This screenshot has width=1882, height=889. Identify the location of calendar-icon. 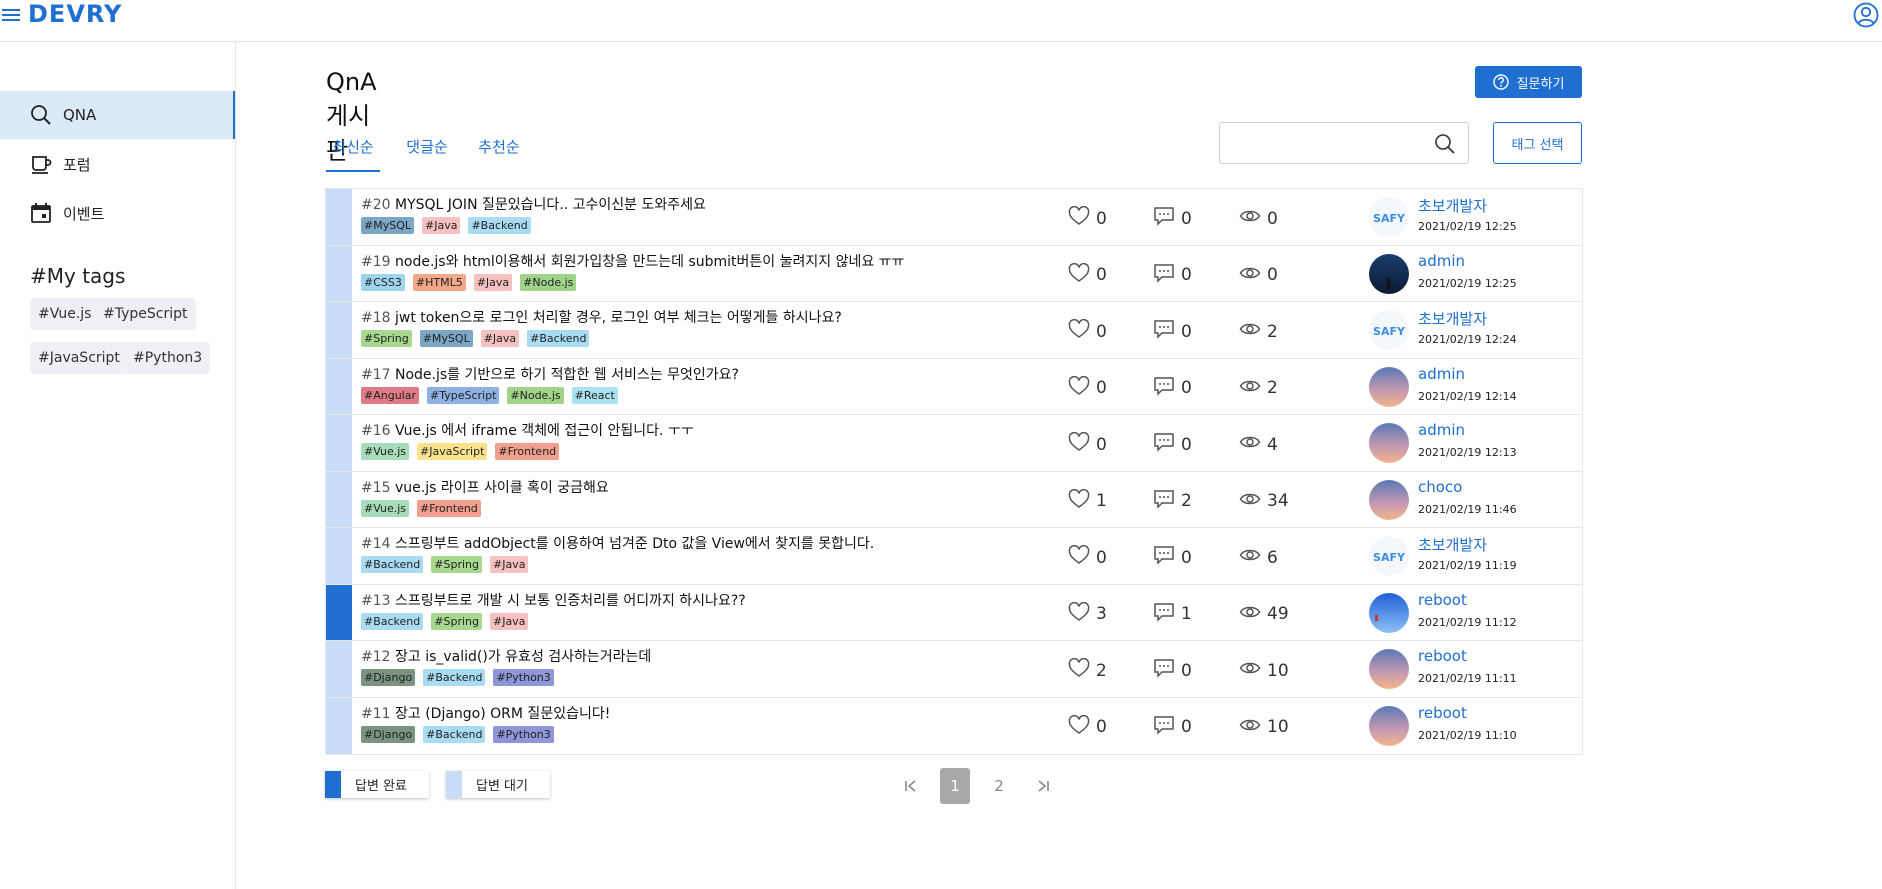
(41, 213).